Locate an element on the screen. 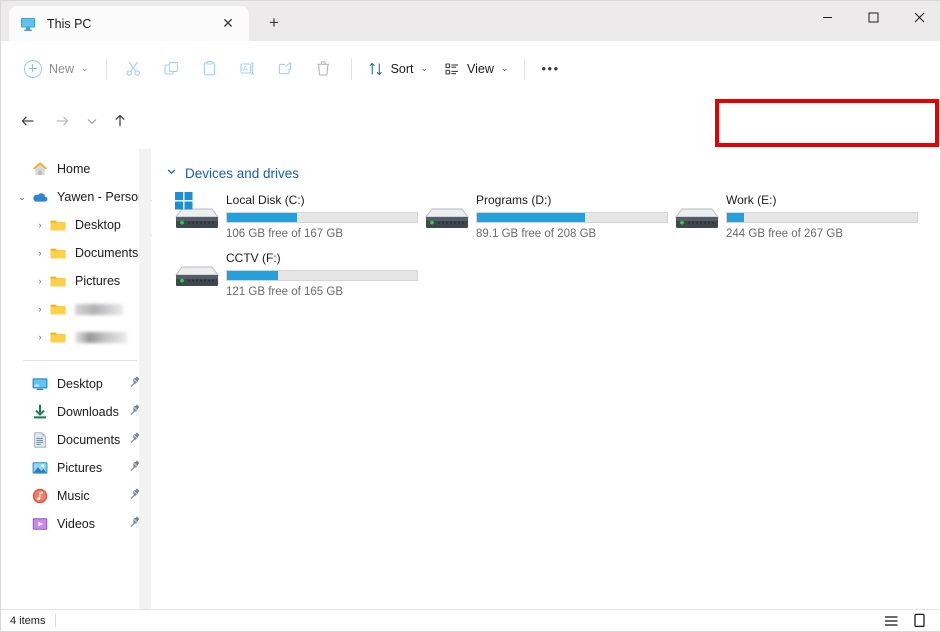  new-button: New ⌄ is located at coordinates (56, 69).